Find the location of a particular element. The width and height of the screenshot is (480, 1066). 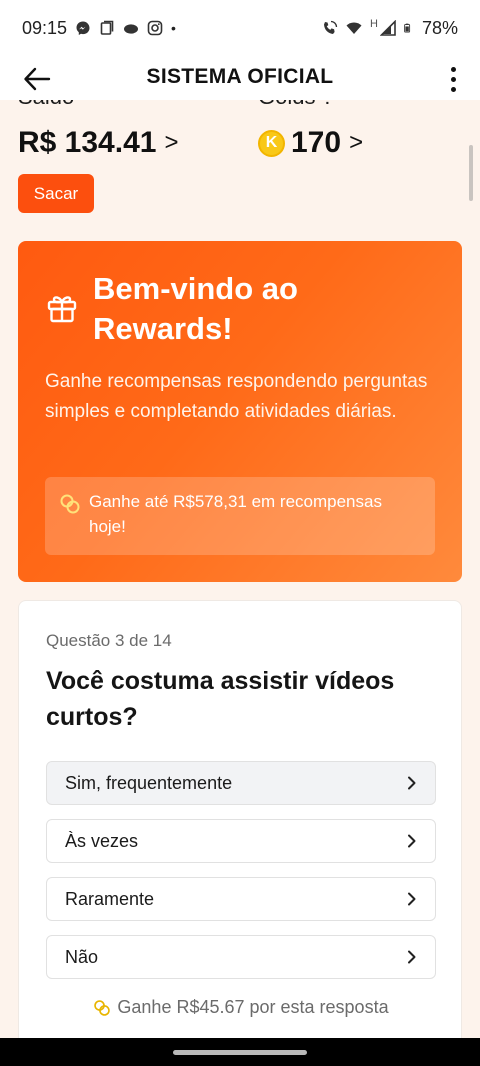

page-title: SISTEMA OFICIAL is located at coordinates (240, 76).